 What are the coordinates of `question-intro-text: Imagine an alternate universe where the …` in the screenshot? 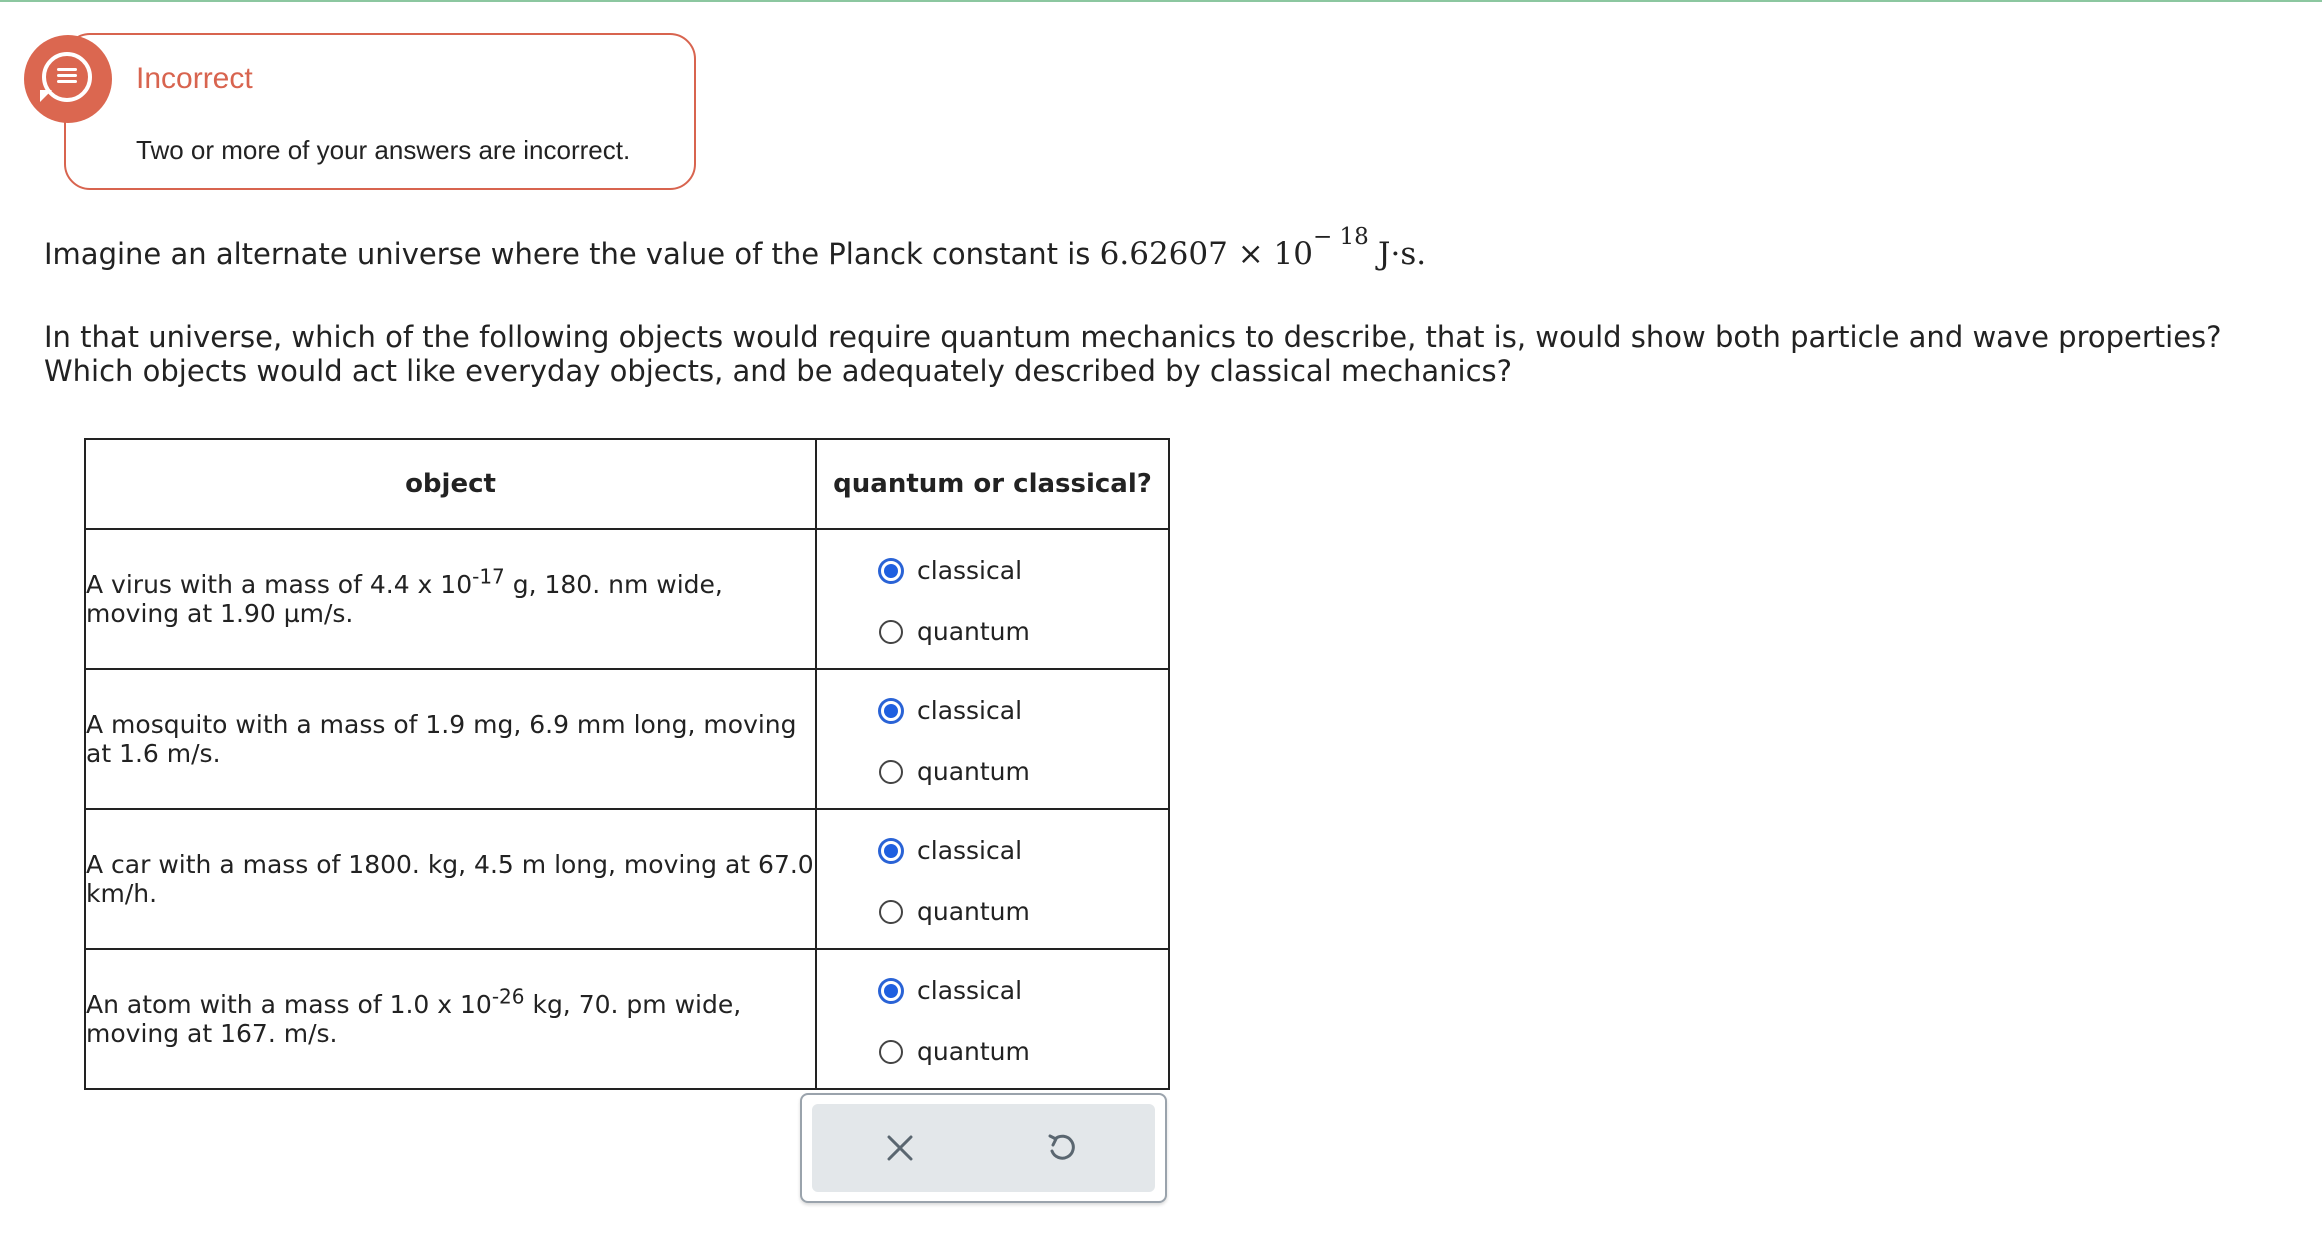 It's located at (567, 254).